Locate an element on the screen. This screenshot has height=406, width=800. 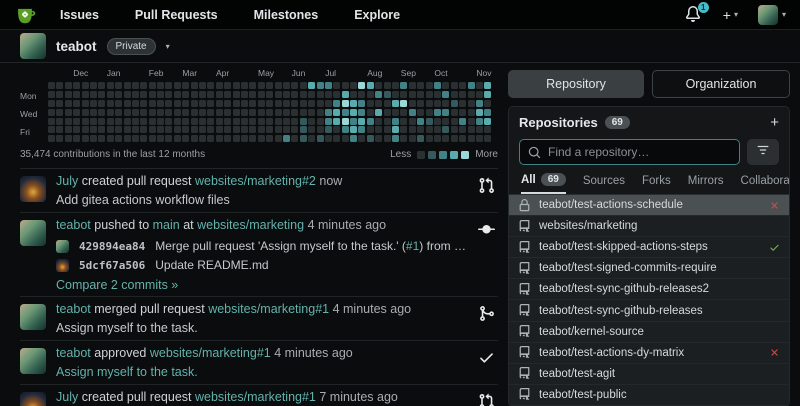
committer-avatar is located at coordinates (62, 266).